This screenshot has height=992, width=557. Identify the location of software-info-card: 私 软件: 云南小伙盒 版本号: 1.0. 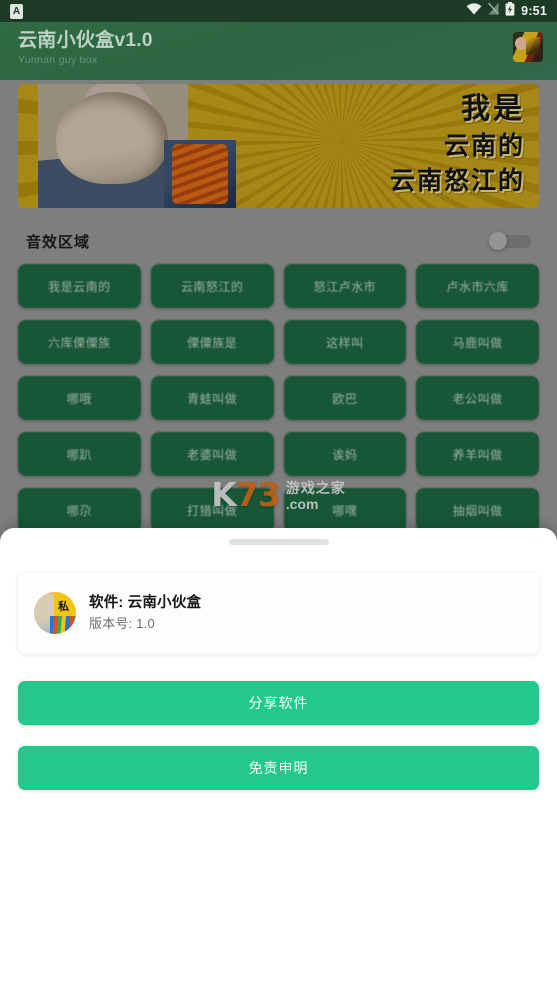
(278, 613).